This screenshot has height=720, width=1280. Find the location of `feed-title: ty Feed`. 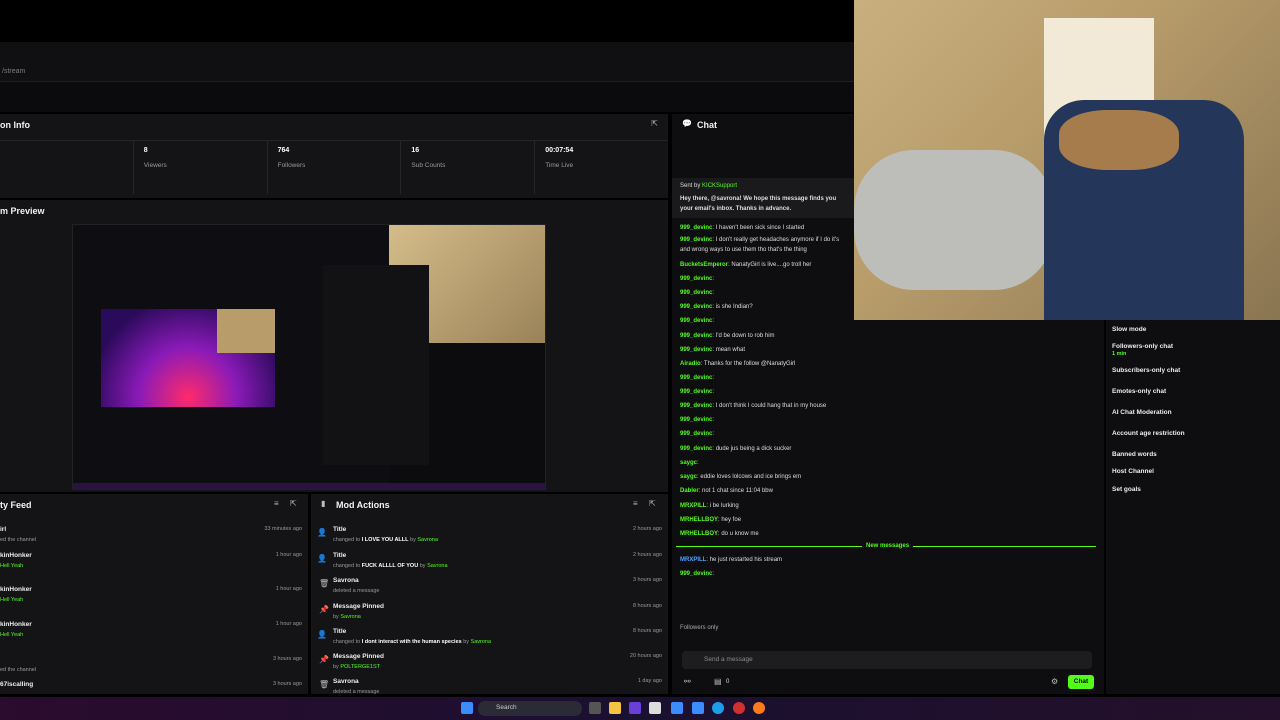

feed-title: ty Feed is located at coordinates (16, 505).